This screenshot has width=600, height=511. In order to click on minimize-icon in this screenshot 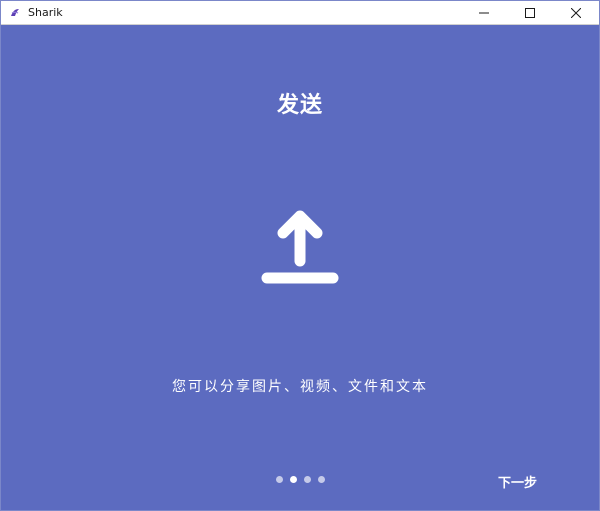, I will do `click(484, 12)`.